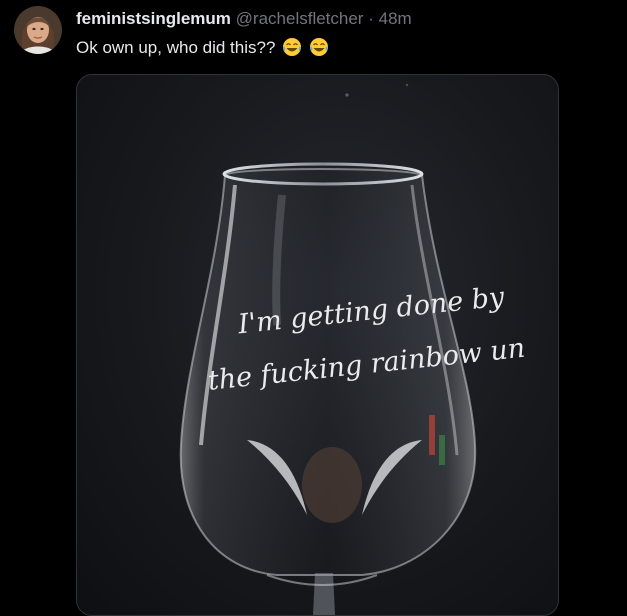 The height and width of the screenshot is (616, 627). I want to click on glass-stem, so click(324, 594).